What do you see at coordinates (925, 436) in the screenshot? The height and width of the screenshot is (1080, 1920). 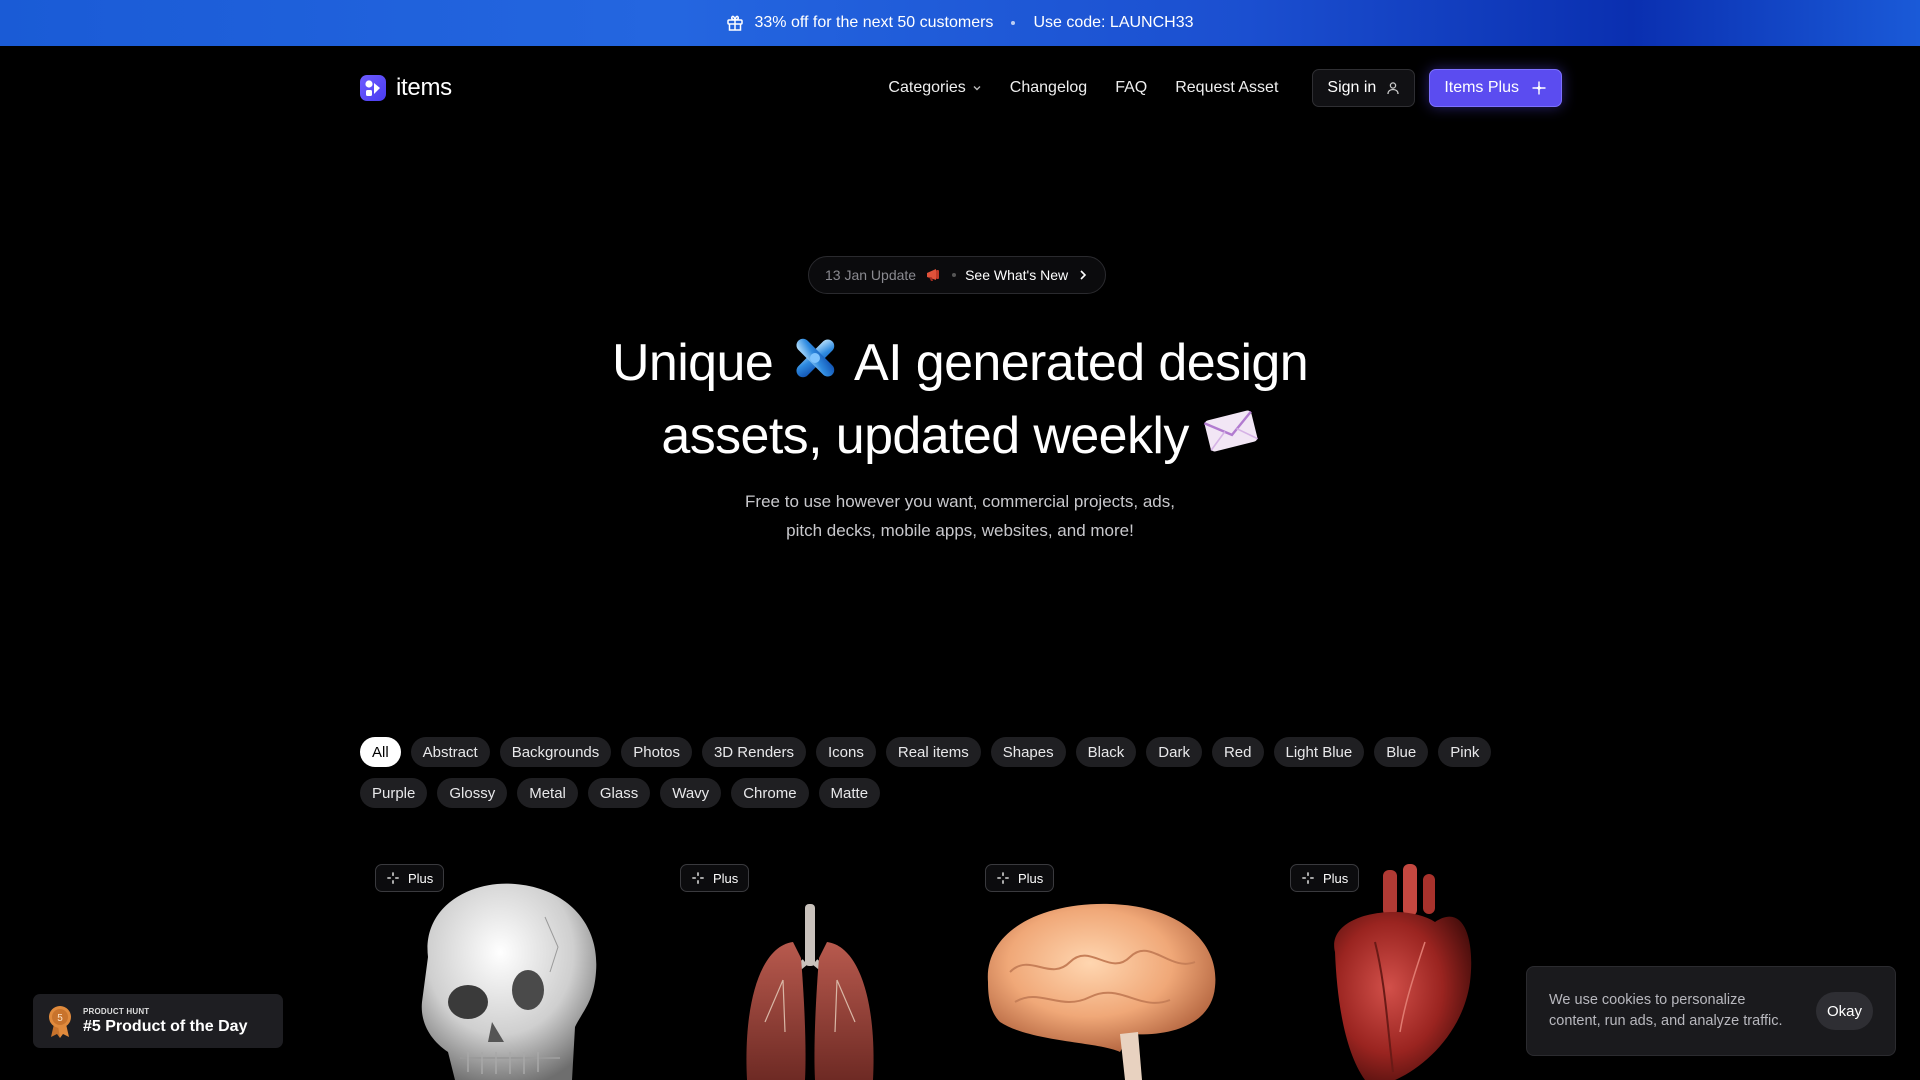 I see `hero-line2: assets, updated weekly` at bounding box center [925, 436].